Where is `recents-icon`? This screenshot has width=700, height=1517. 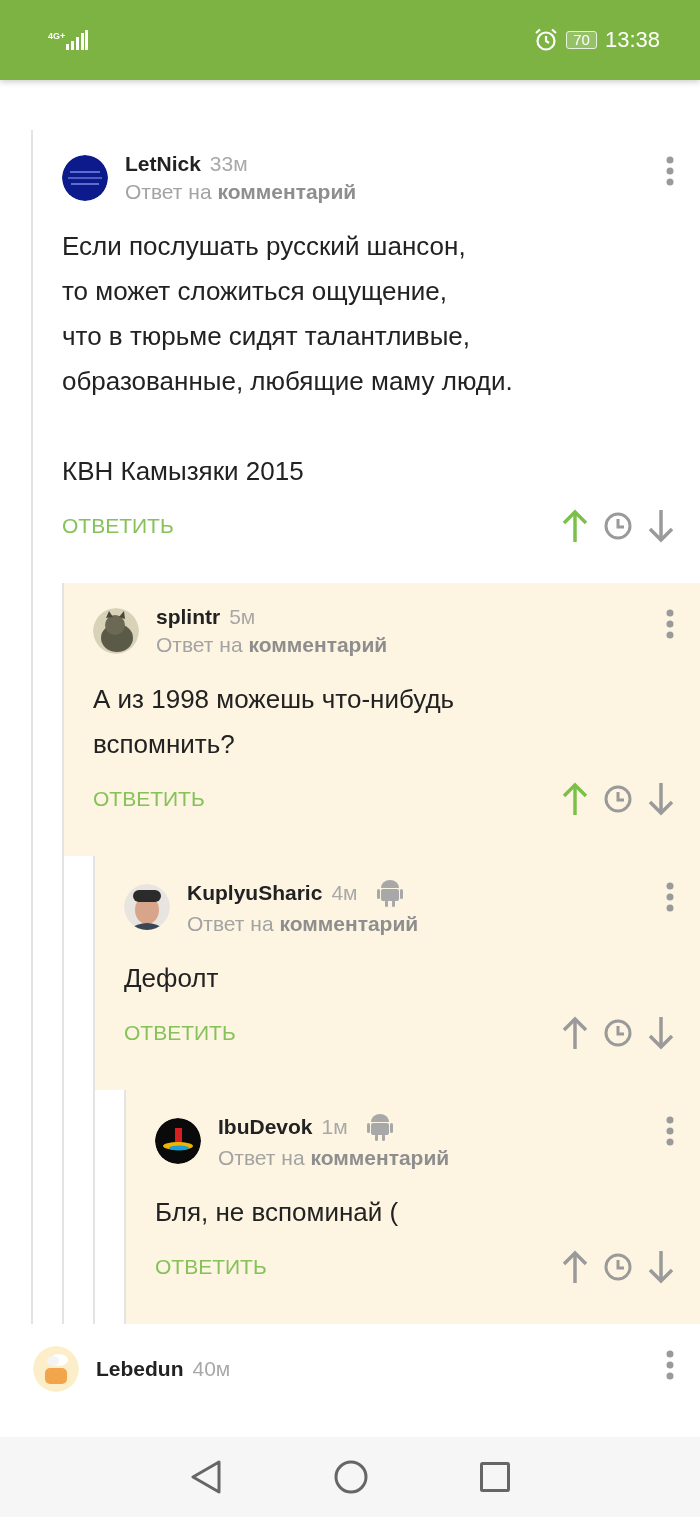
recents-icon is located at coordinates (495, 1477).